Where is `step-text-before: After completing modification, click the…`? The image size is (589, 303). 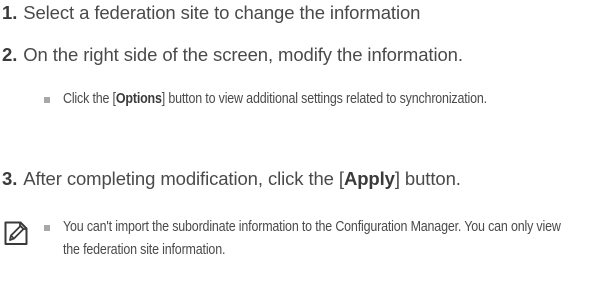 step-text-before: After completing modification, click the… is located at coordinates (183, 178).